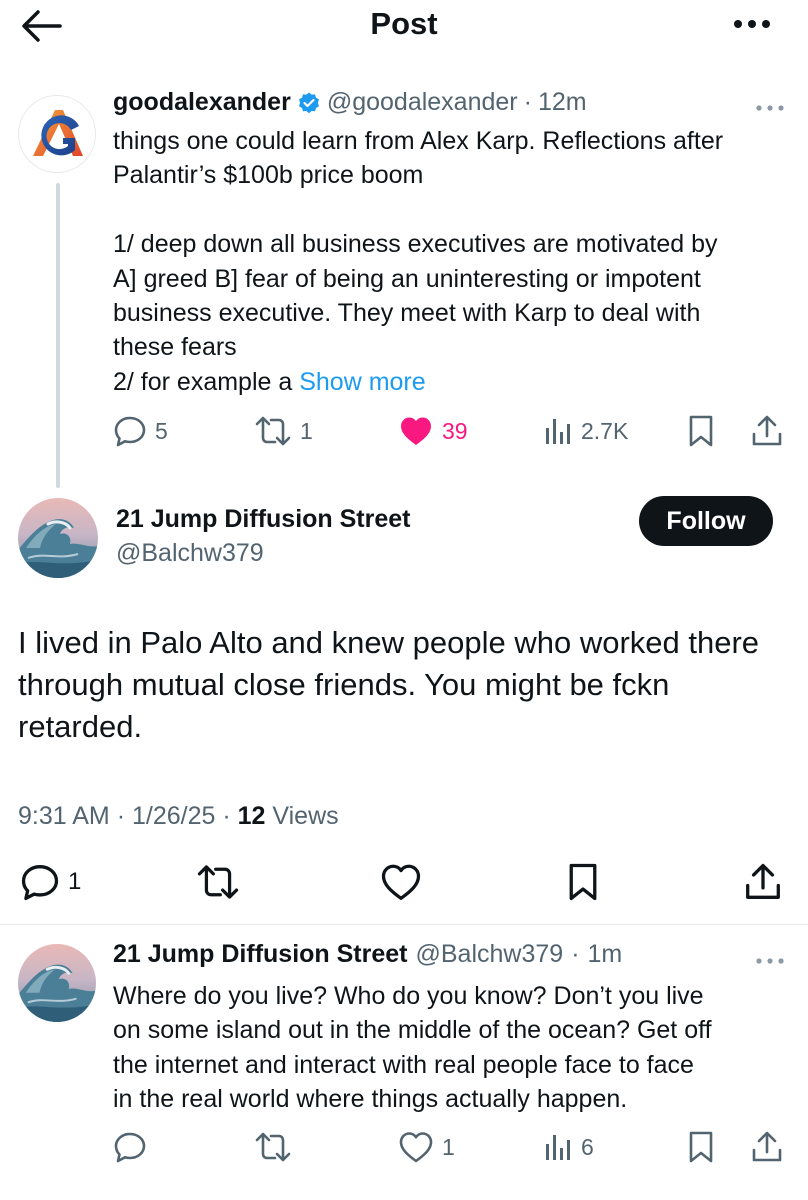 This screenshot has height=1200, width=808. Describe the element at coordinates (404, 924) in the screenshot. I see `divider` at that location.